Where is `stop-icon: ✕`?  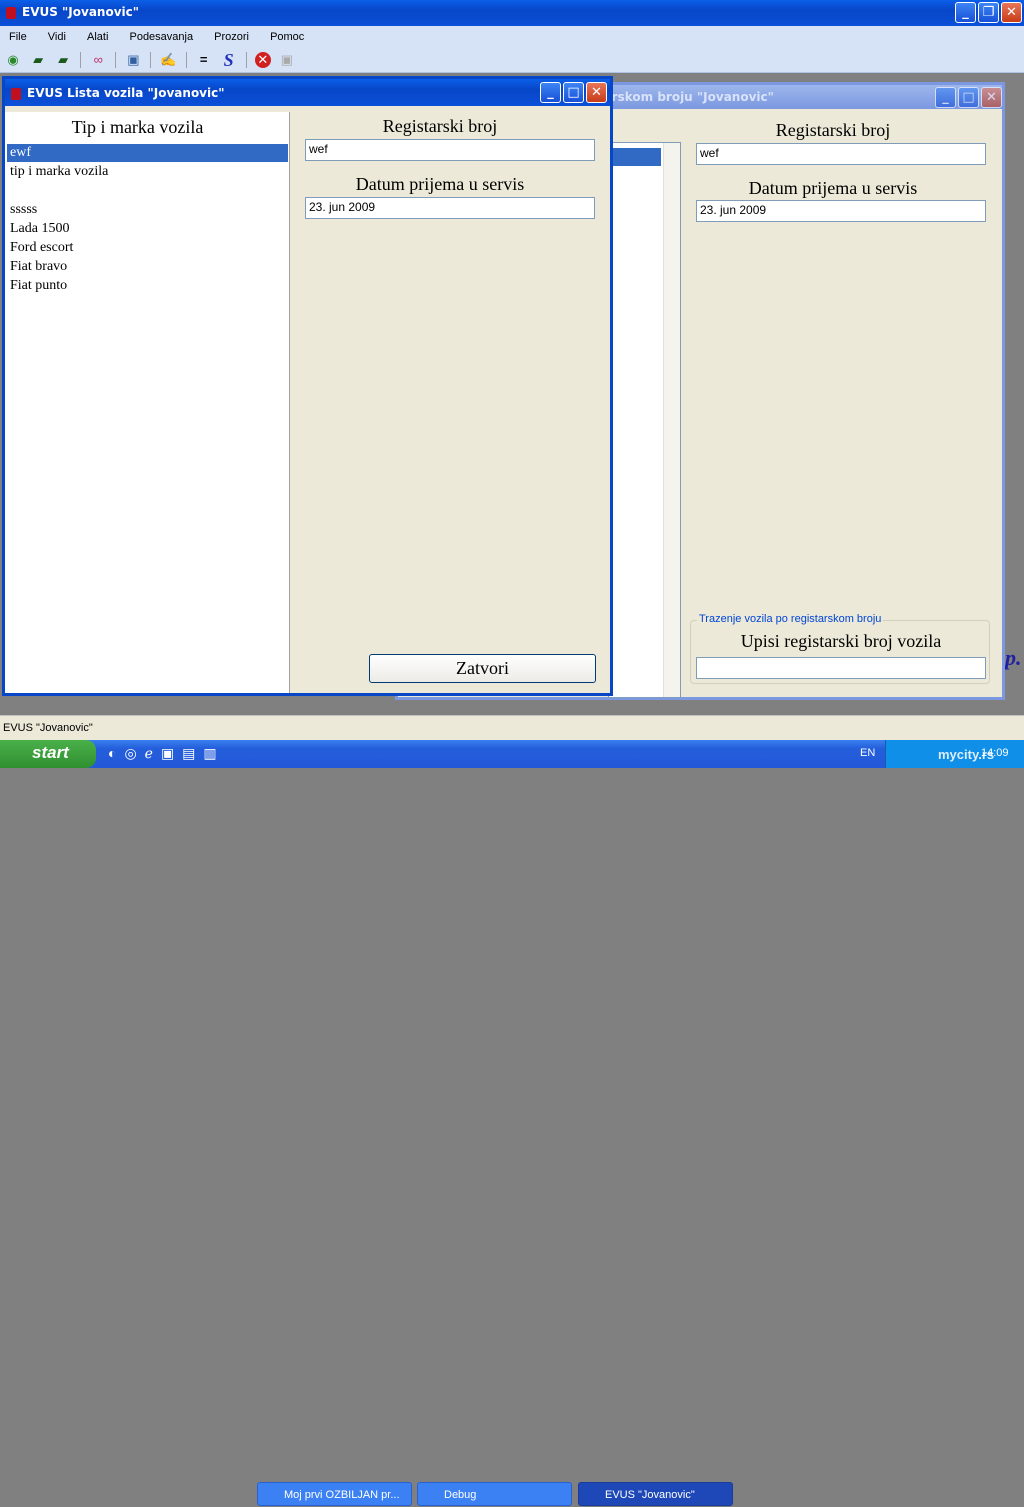
stop-icon: ✕ is located at coordinates (262, 60).